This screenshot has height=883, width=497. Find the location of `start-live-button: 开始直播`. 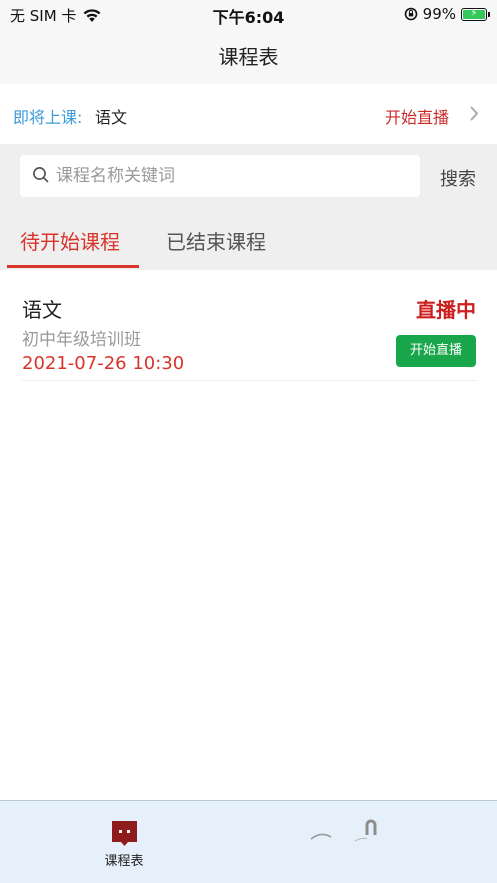

start-live-button: 开始直播 is located at coordinates (436, 351).